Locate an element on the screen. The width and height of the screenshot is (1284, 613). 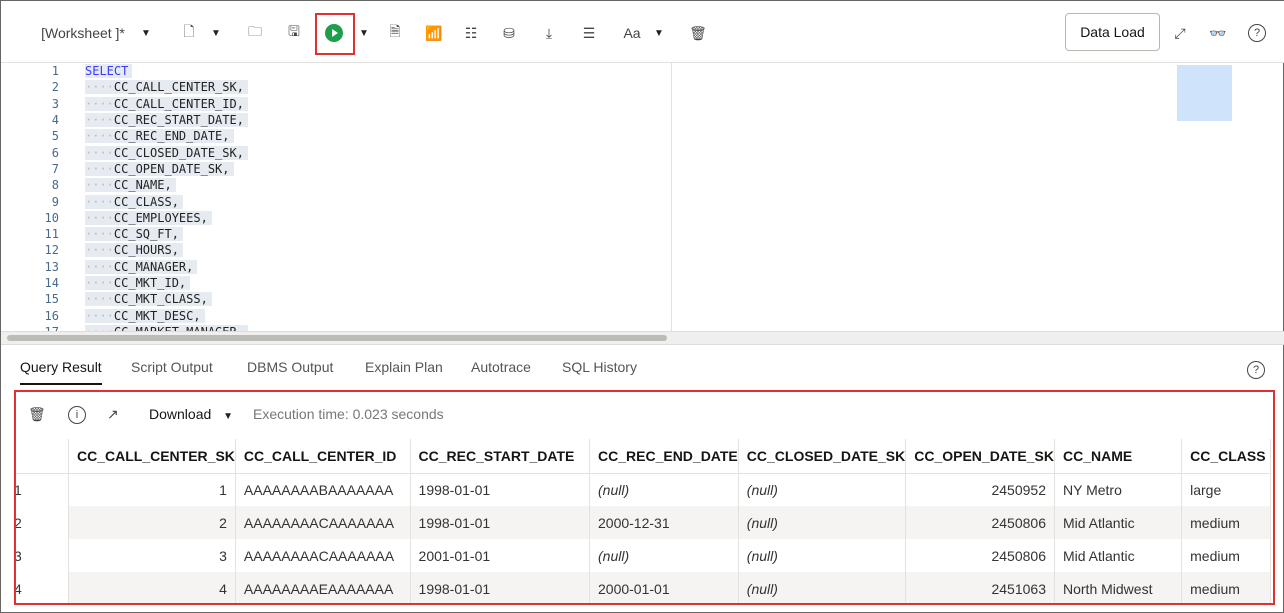
database-icon: ⛁ is located at coordinates (509, 33).